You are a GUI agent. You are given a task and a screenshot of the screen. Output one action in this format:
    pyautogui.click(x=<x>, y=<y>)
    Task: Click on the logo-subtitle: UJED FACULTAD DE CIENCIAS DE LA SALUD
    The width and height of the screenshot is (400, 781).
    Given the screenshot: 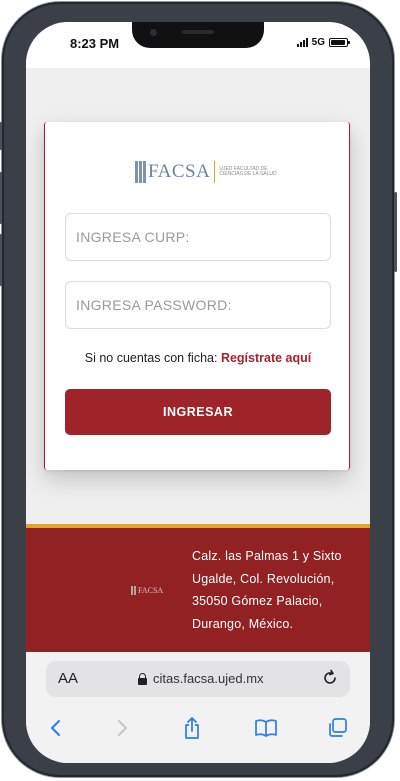 What is the action you would take?
    pyautogui.click(x=248, y=171)
    